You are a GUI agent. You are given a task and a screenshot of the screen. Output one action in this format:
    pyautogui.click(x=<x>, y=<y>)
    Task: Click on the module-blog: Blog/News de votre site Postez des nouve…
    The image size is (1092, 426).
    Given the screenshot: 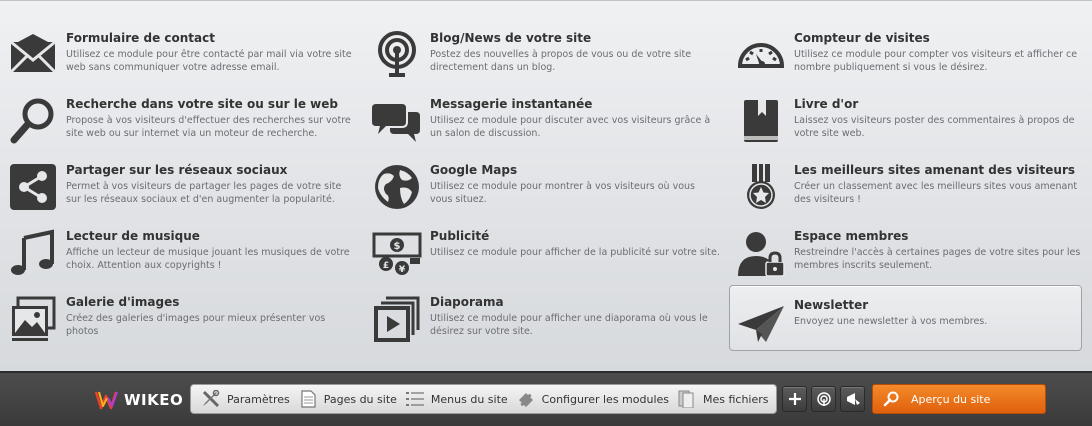 What is the action you would take?
    pyautogui.click(x=547, y=55)
    